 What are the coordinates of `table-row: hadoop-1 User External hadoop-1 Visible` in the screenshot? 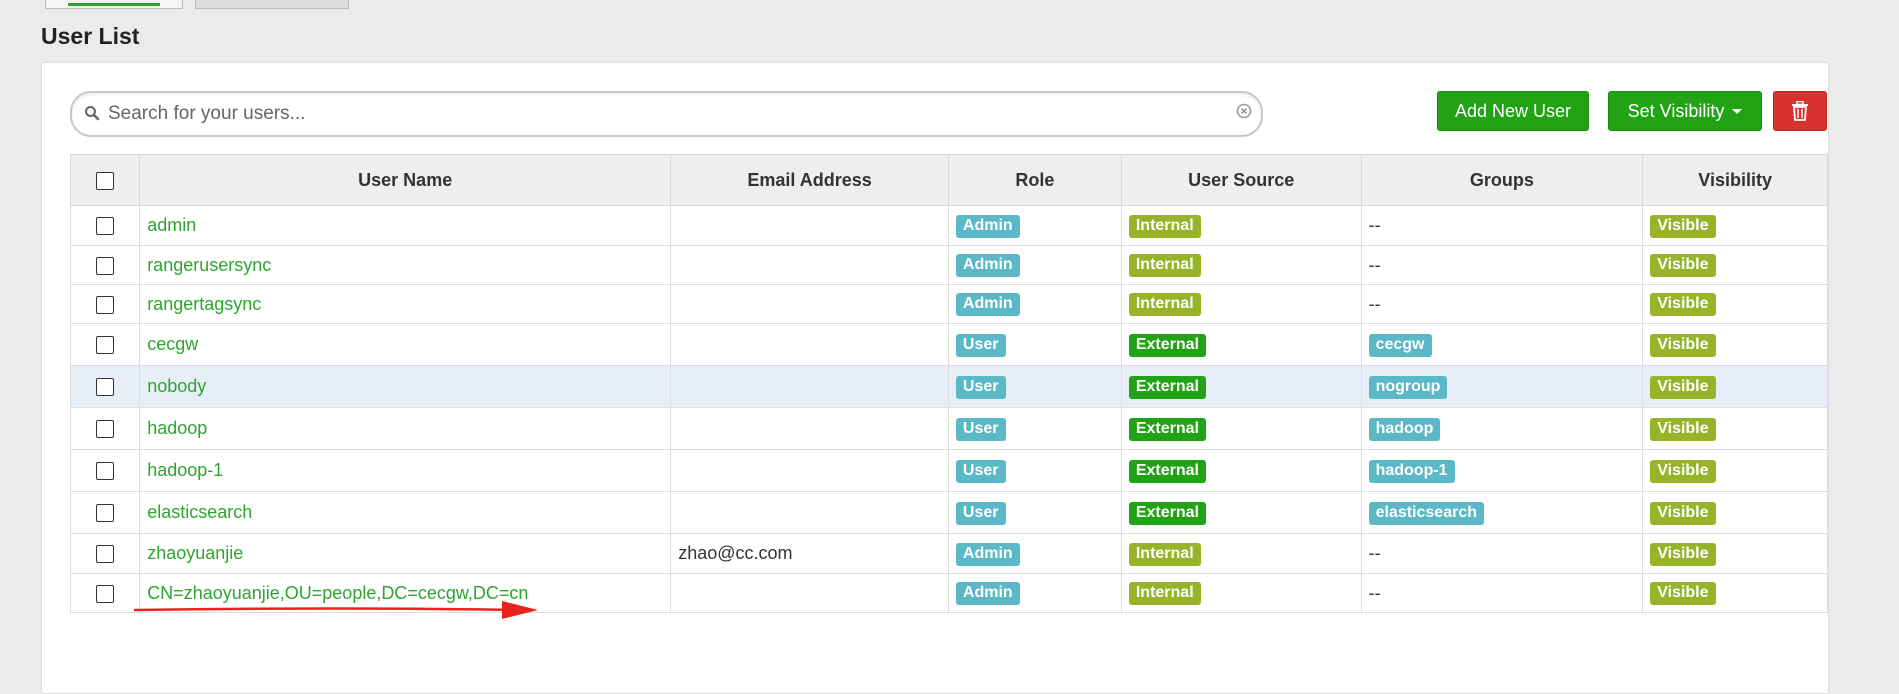 It's located at (948, 470).